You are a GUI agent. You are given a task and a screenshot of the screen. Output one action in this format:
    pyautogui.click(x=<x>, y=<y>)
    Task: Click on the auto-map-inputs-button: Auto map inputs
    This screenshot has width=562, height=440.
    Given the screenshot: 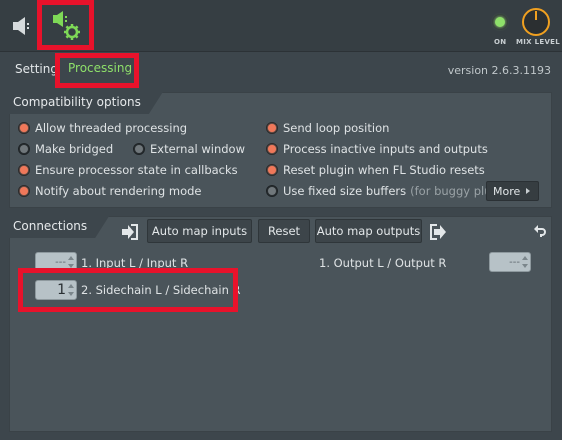 What is the action you would take?
    pyautogui.click(x=199, y=231)
    